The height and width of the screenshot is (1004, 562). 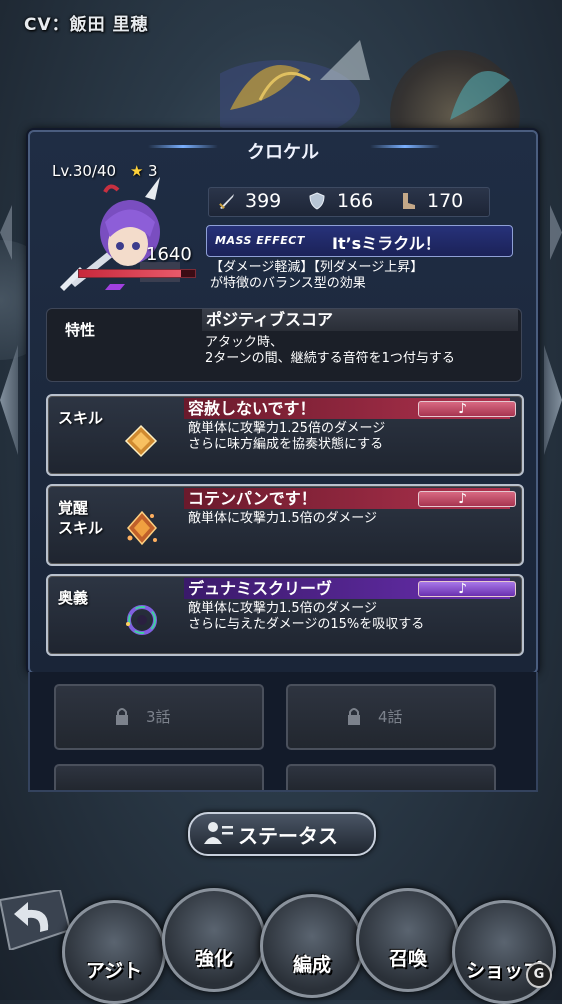 What do you see at coordinates (142, 528) in the screenshot?
I see `awakened-skill-gem-icon` at bounding box center [142, 528].